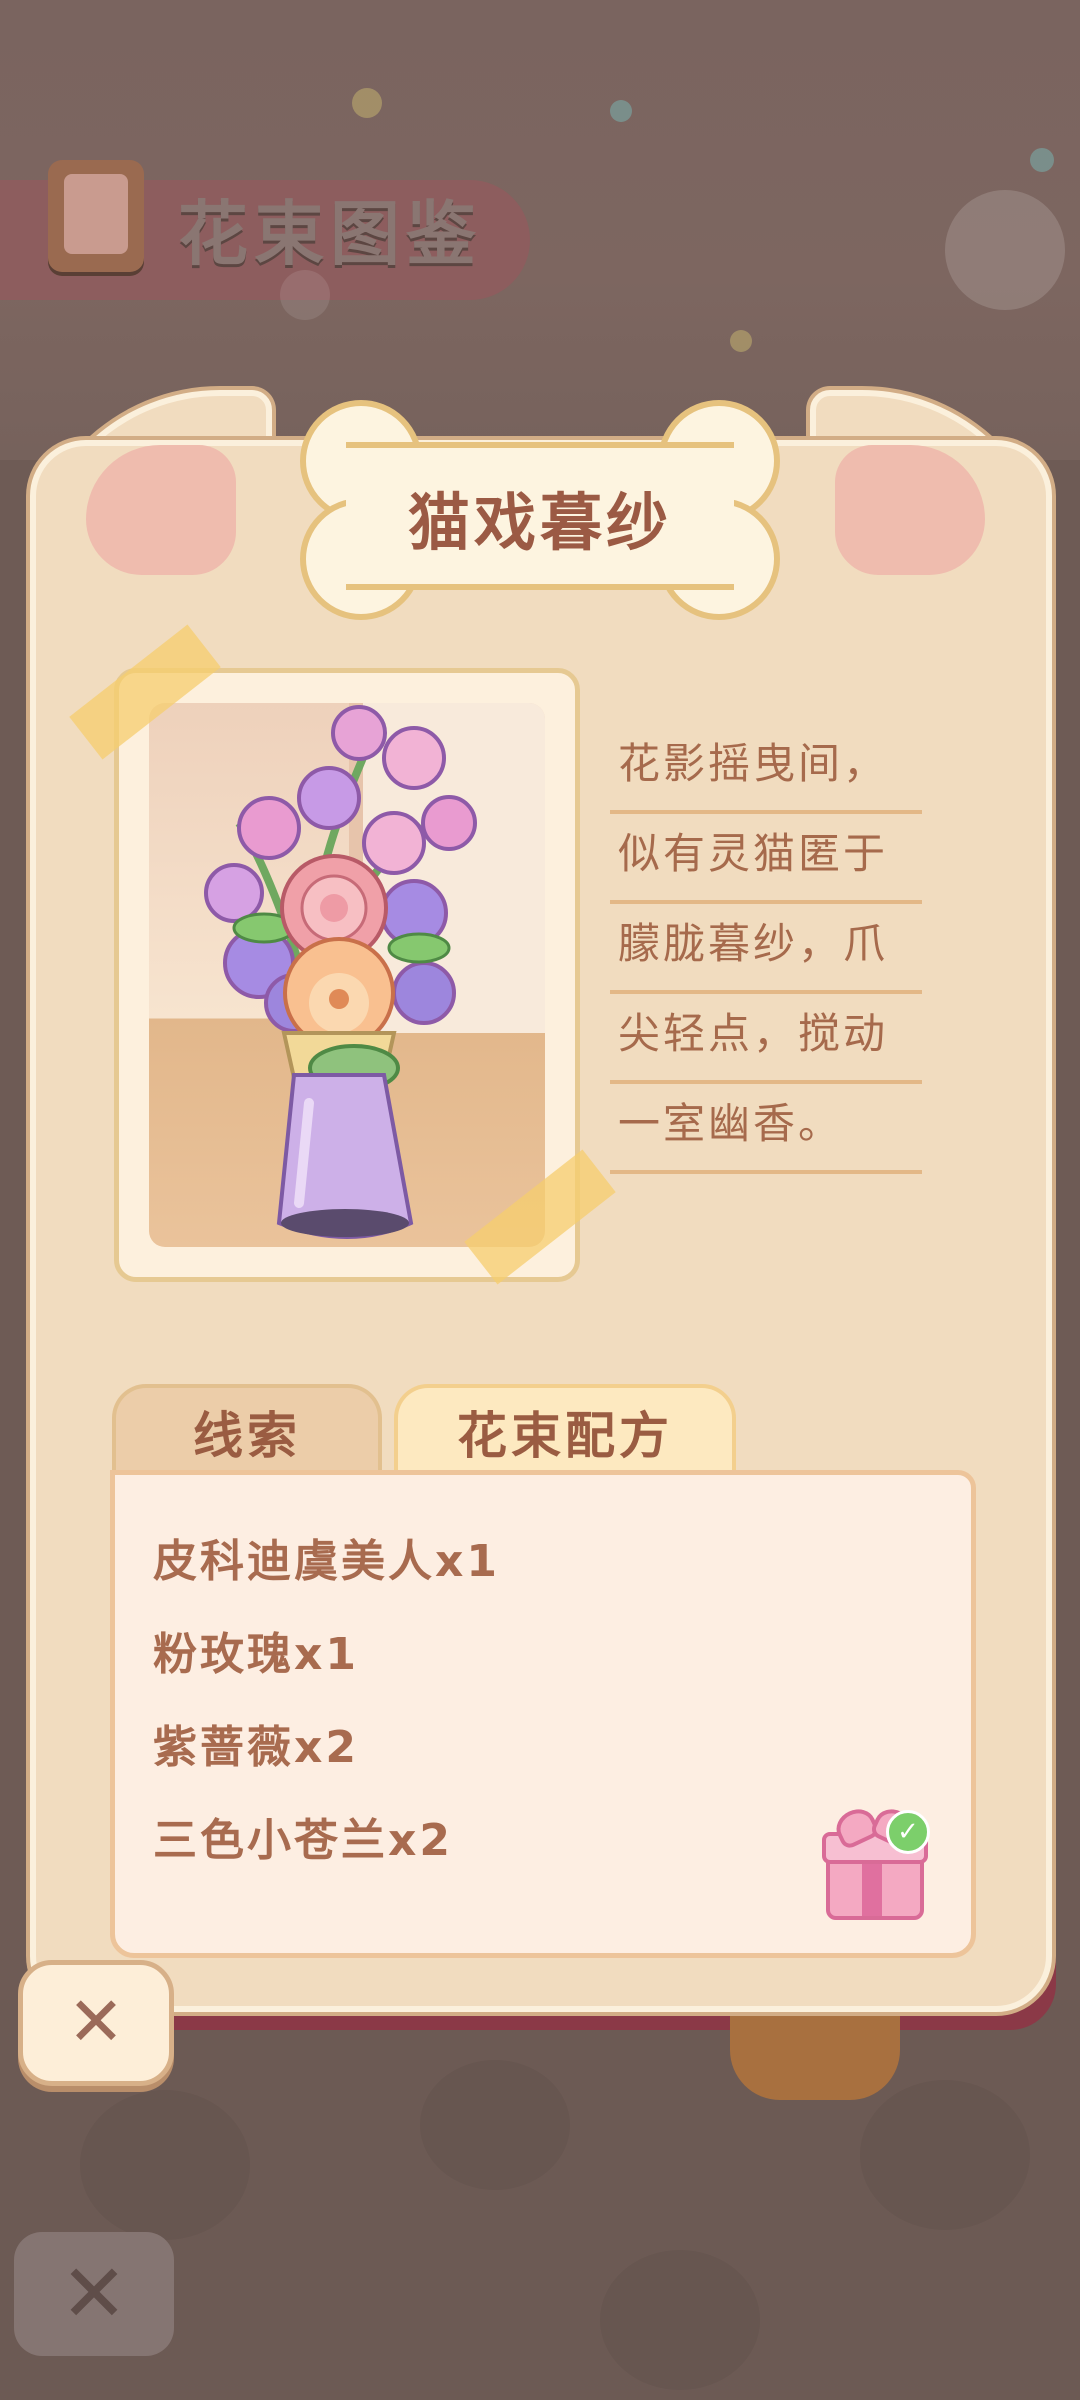 The image size is (1080, 2400). What do you see at coordinates (326, 1561) in the screenshot?
I see `recipe-item: 皮科迪虞美人x1` at bounding box center [326, 1561].